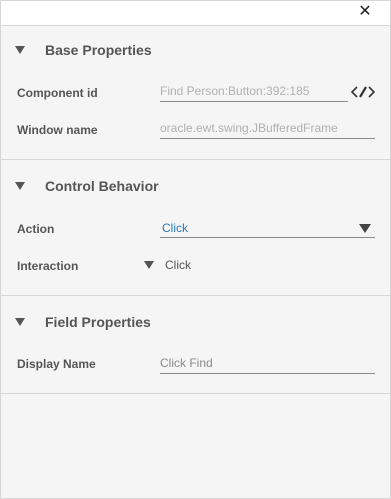  What do you see at coordinates (102, 186) in the screenshot?
I see `section-title-control-behavior: Control Behavior` at bounding box center [102, 186].